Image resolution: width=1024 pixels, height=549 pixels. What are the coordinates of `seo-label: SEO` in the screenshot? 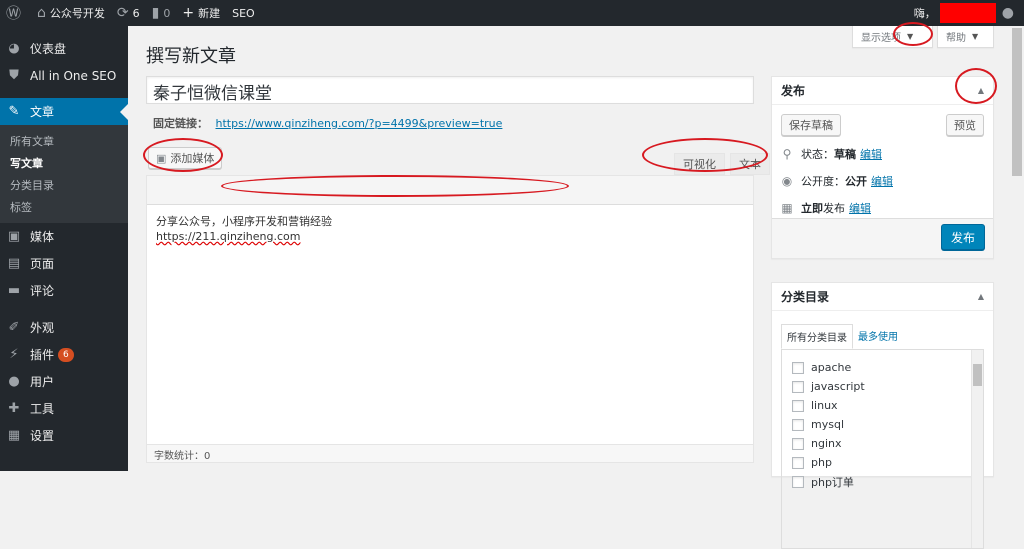 It's located at (243, 13).